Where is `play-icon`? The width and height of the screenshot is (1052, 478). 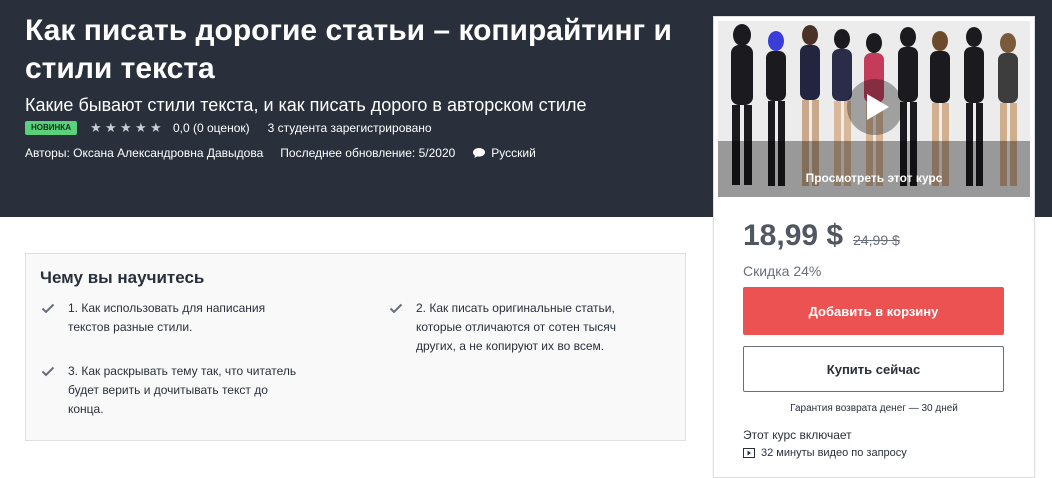
play-icon is located at coordinates (878, 107).